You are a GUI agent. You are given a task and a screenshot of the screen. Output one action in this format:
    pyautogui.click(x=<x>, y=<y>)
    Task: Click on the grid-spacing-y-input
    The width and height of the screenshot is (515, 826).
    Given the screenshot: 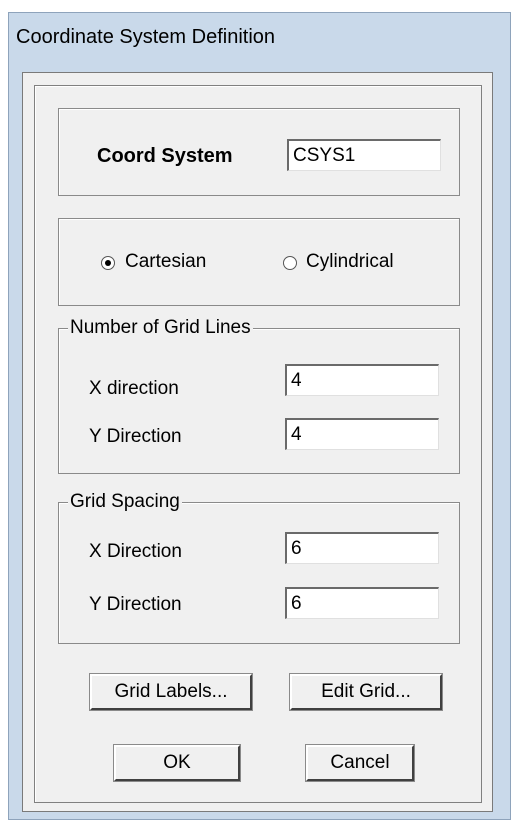 What is the action you would take?
    pyautogui.click(x=362, y=603)
    